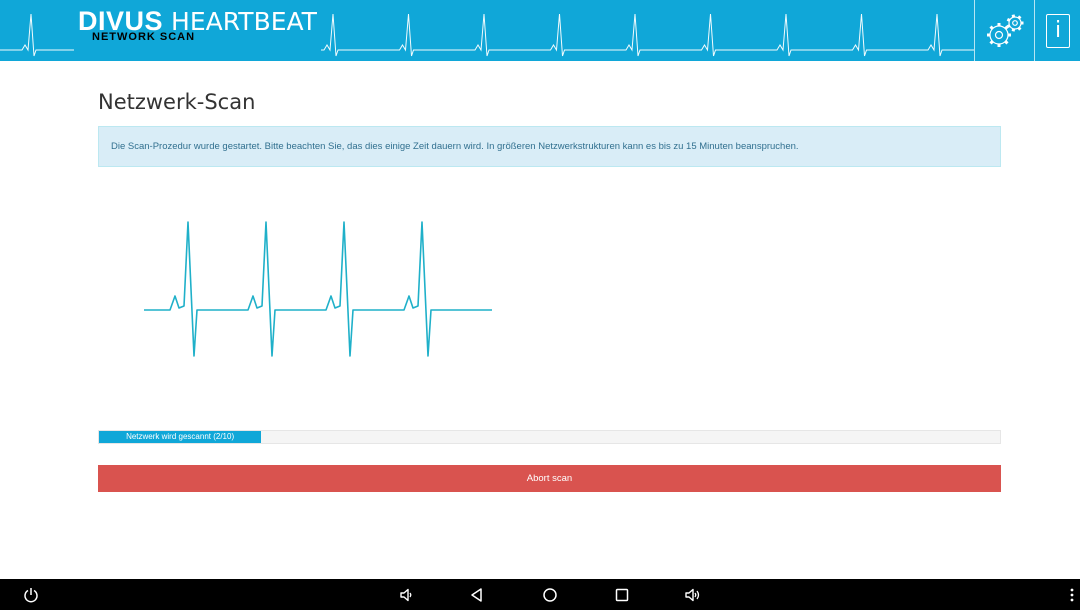 The height and width of the screenshot is (610, 1080). I want to click on volume-up-button, so click(693, 595).